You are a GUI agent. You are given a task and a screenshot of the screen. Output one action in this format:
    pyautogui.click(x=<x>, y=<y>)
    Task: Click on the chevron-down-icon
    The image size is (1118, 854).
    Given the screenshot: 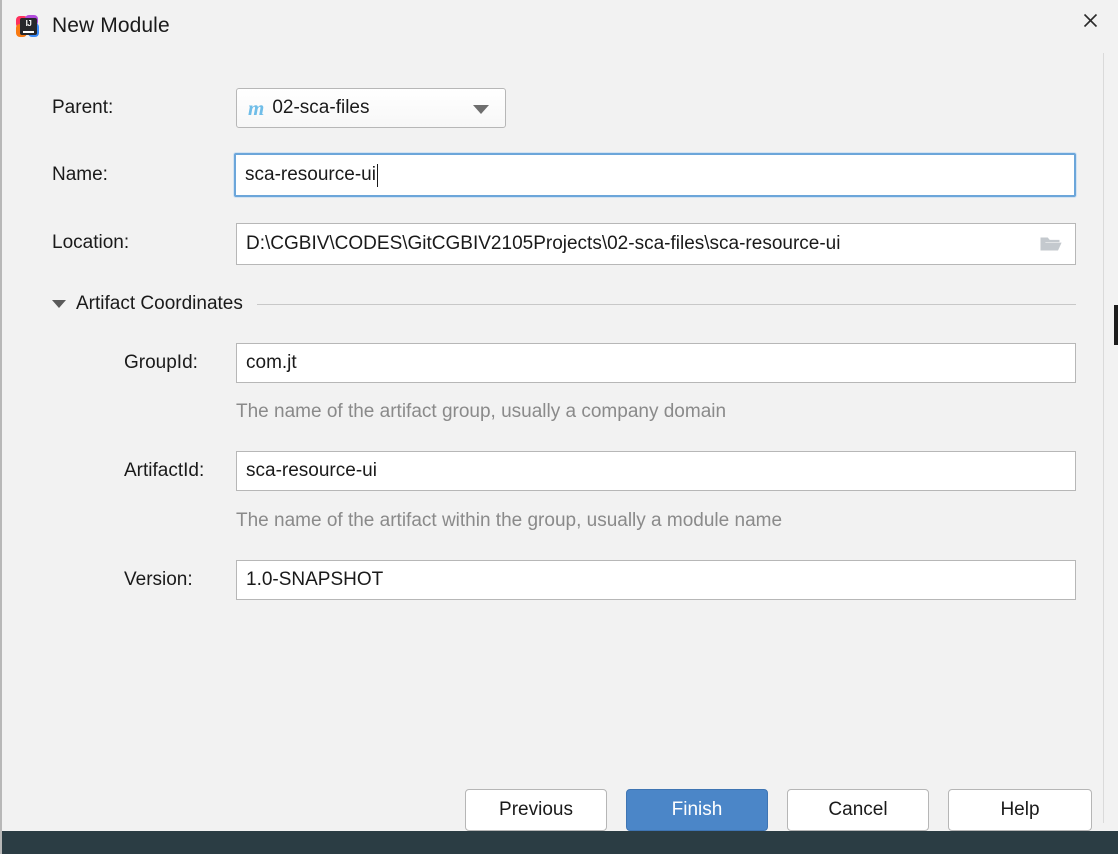 What is the action you would take?
    pyautogui.click(x=481, y=109)
    